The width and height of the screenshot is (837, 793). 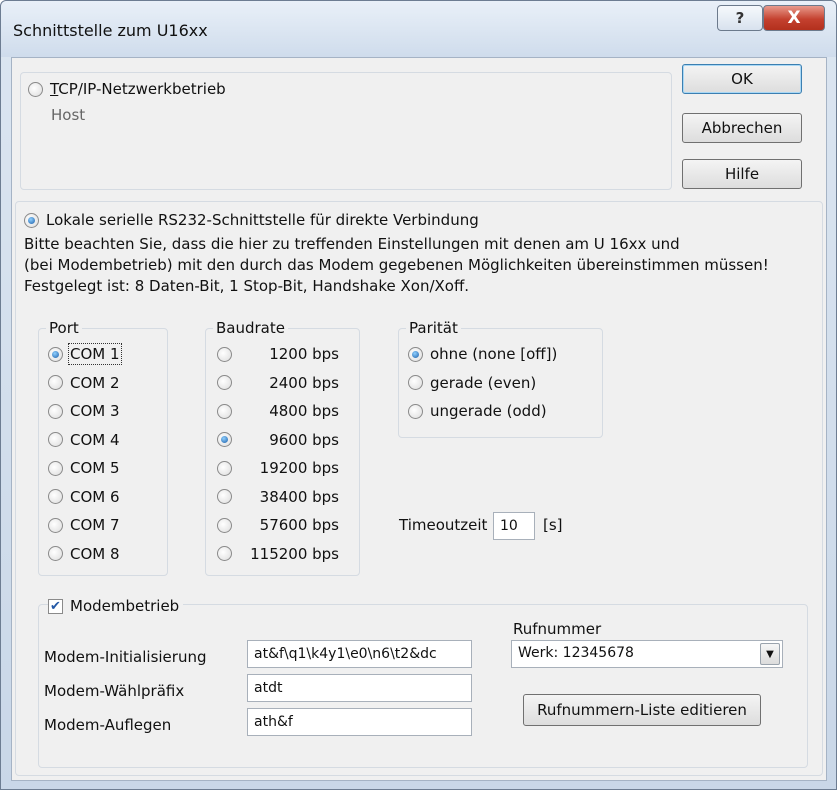 What do you see at coordinates (299, 496) in the screenshot?
I see `baudrate-option-label: 38400 bps` at bounding box center [299, 496].